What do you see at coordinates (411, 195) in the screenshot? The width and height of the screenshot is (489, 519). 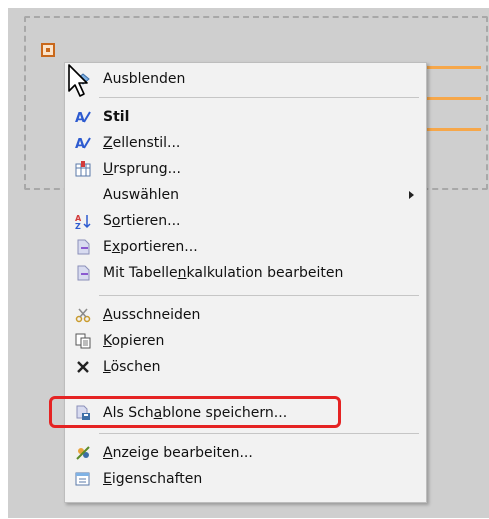 I see `submenu-arrow-icon` at bounding box center [411, 195].